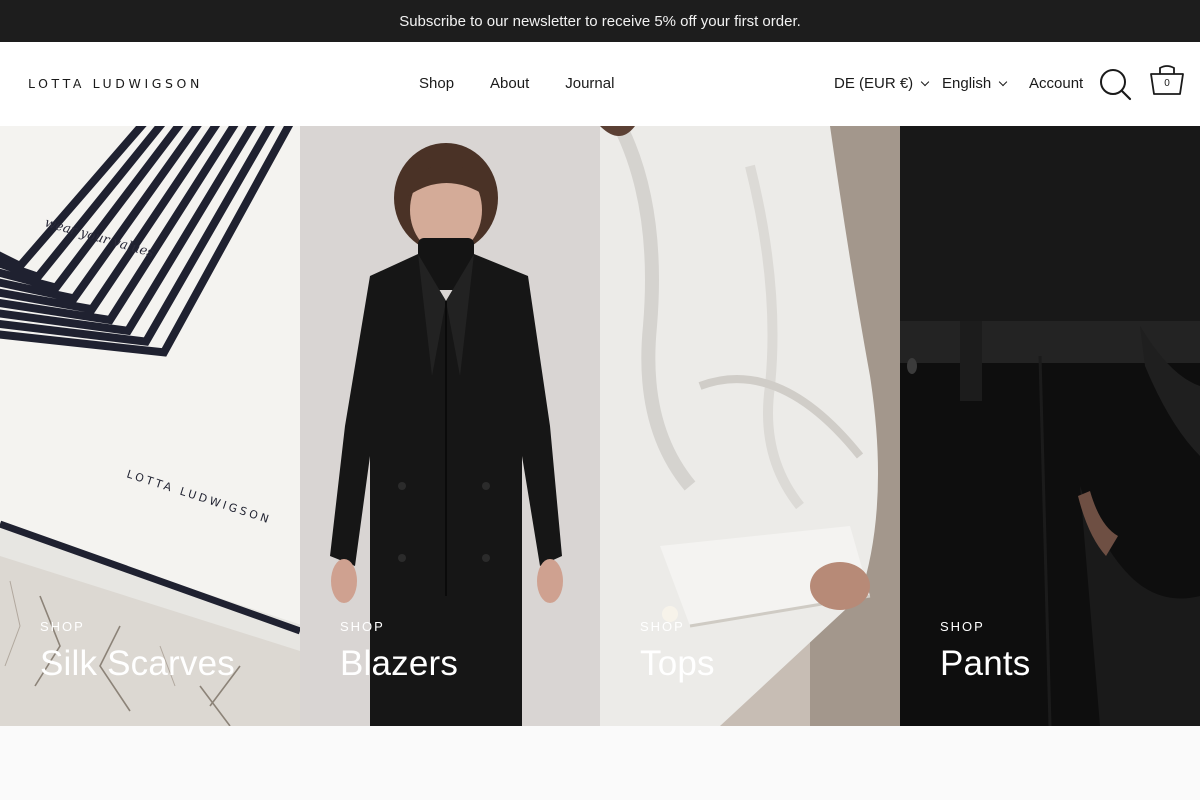 This screenshot has height=800, width=1200. Describe the element at coordinates (115, 83) in the screenshot. I see `brand-logo: LOTTA LUDWIGSON` at that location.